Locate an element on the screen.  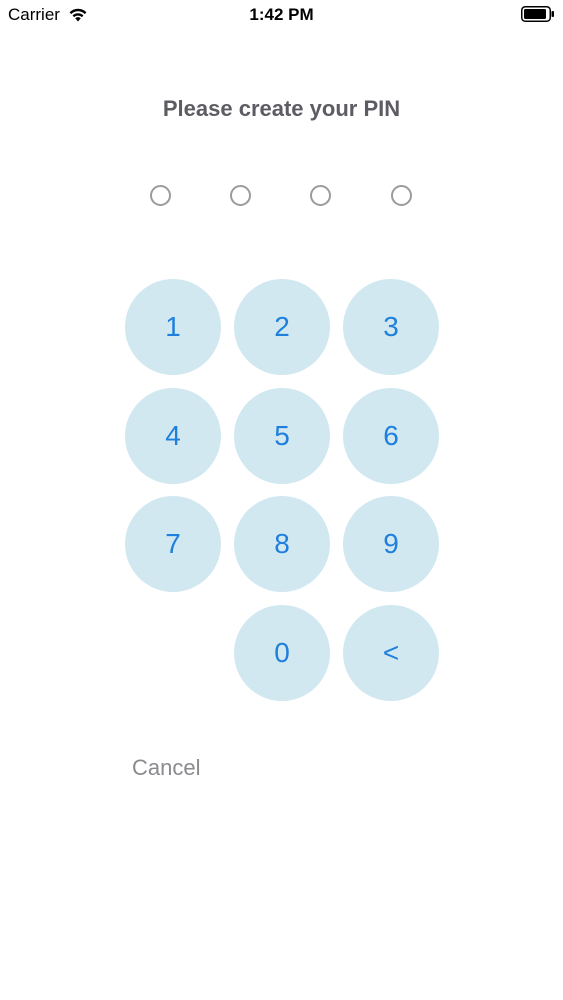
cancel-button: Cancel is located at coordinates (166, 768).